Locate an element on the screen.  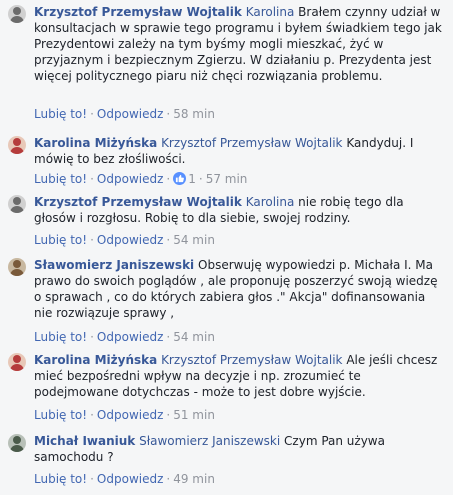
comment-time: 58 min is located at coordinates (194, 114).